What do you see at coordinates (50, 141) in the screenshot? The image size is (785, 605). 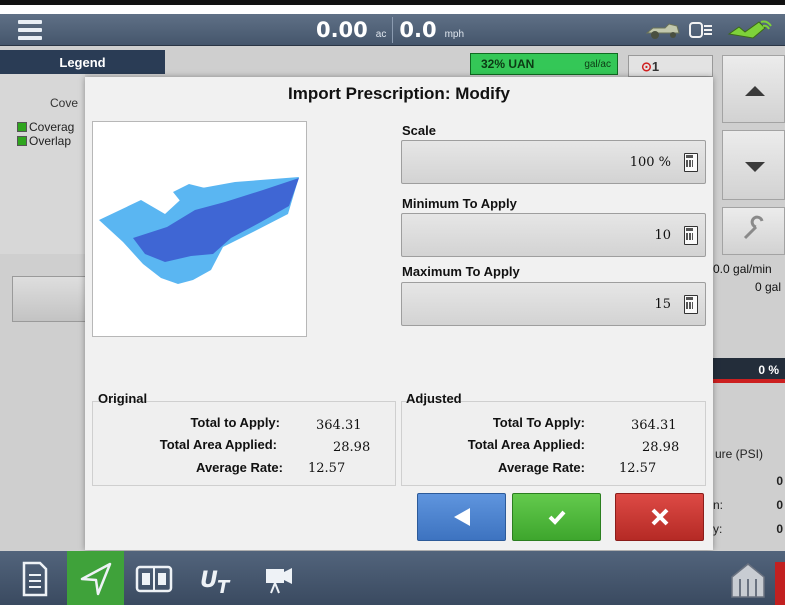 I see `legend-item-label: Overlap` at bounding box center [50, 141].